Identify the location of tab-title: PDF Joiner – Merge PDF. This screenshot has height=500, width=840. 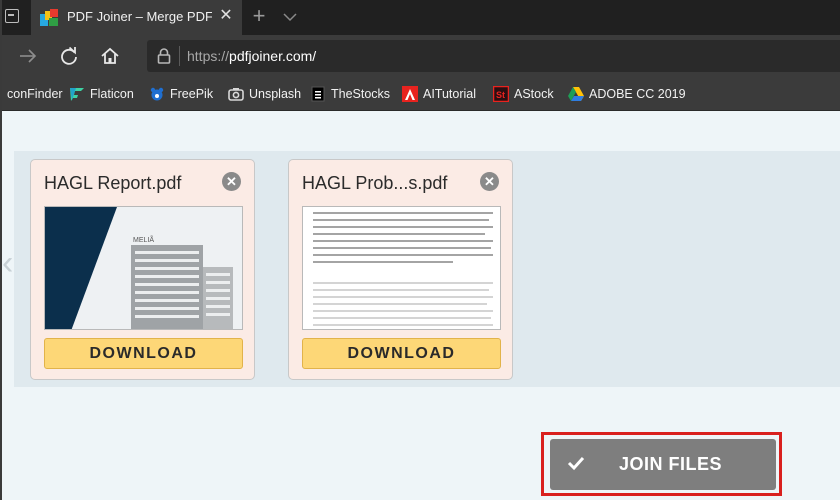
(139, 16).